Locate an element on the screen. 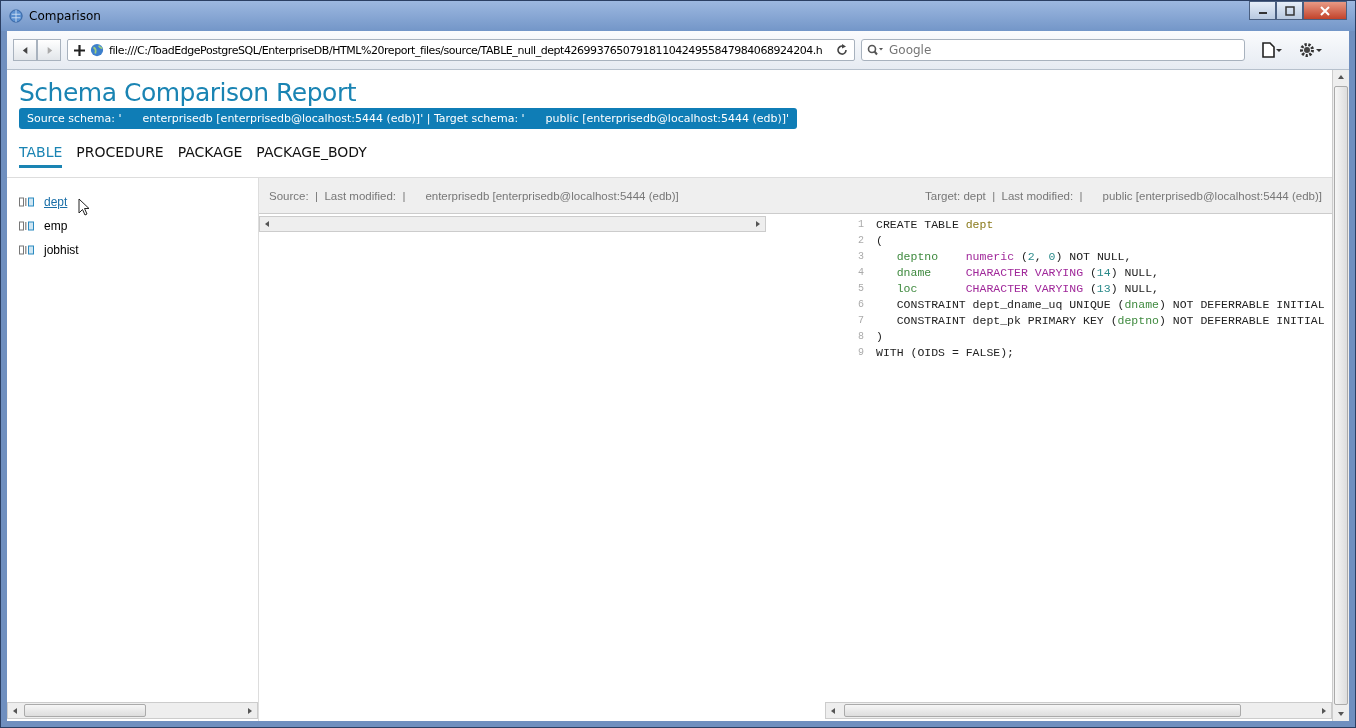 This screenshot has width=1356, height=728. back-arrow-icon is located at coordinates (25, 50).